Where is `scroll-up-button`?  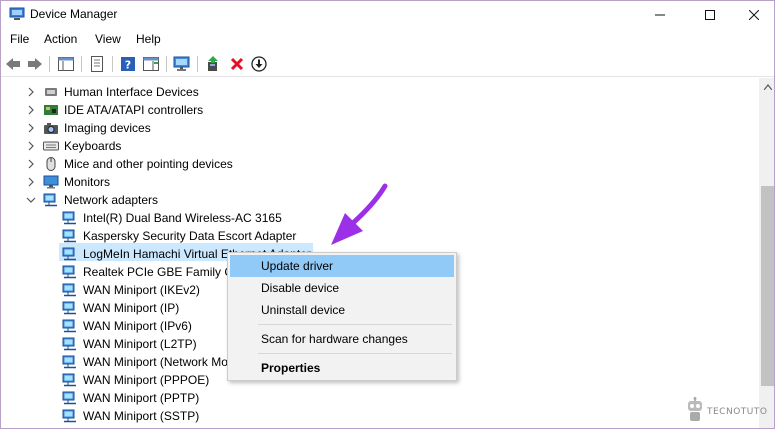 scroll-up-button is located at coordinates (766, 86).